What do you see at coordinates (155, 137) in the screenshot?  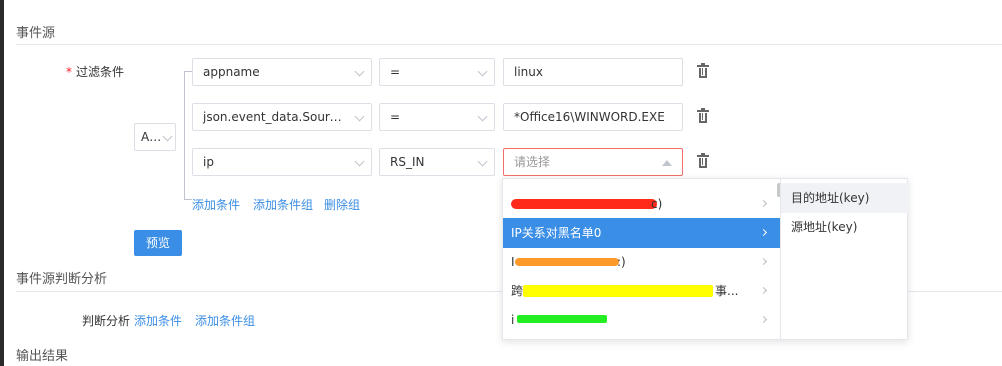 I see `logic-operator-select: AND` at bounding box center [155, 137].